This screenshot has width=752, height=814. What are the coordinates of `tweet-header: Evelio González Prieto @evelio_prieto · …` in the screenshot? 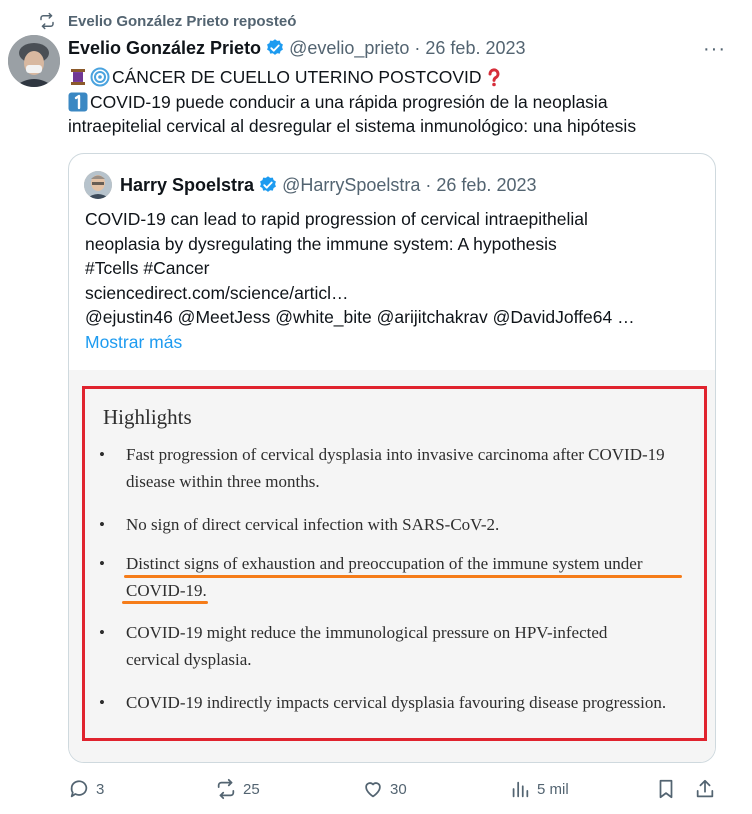 It's located at (297, 48).